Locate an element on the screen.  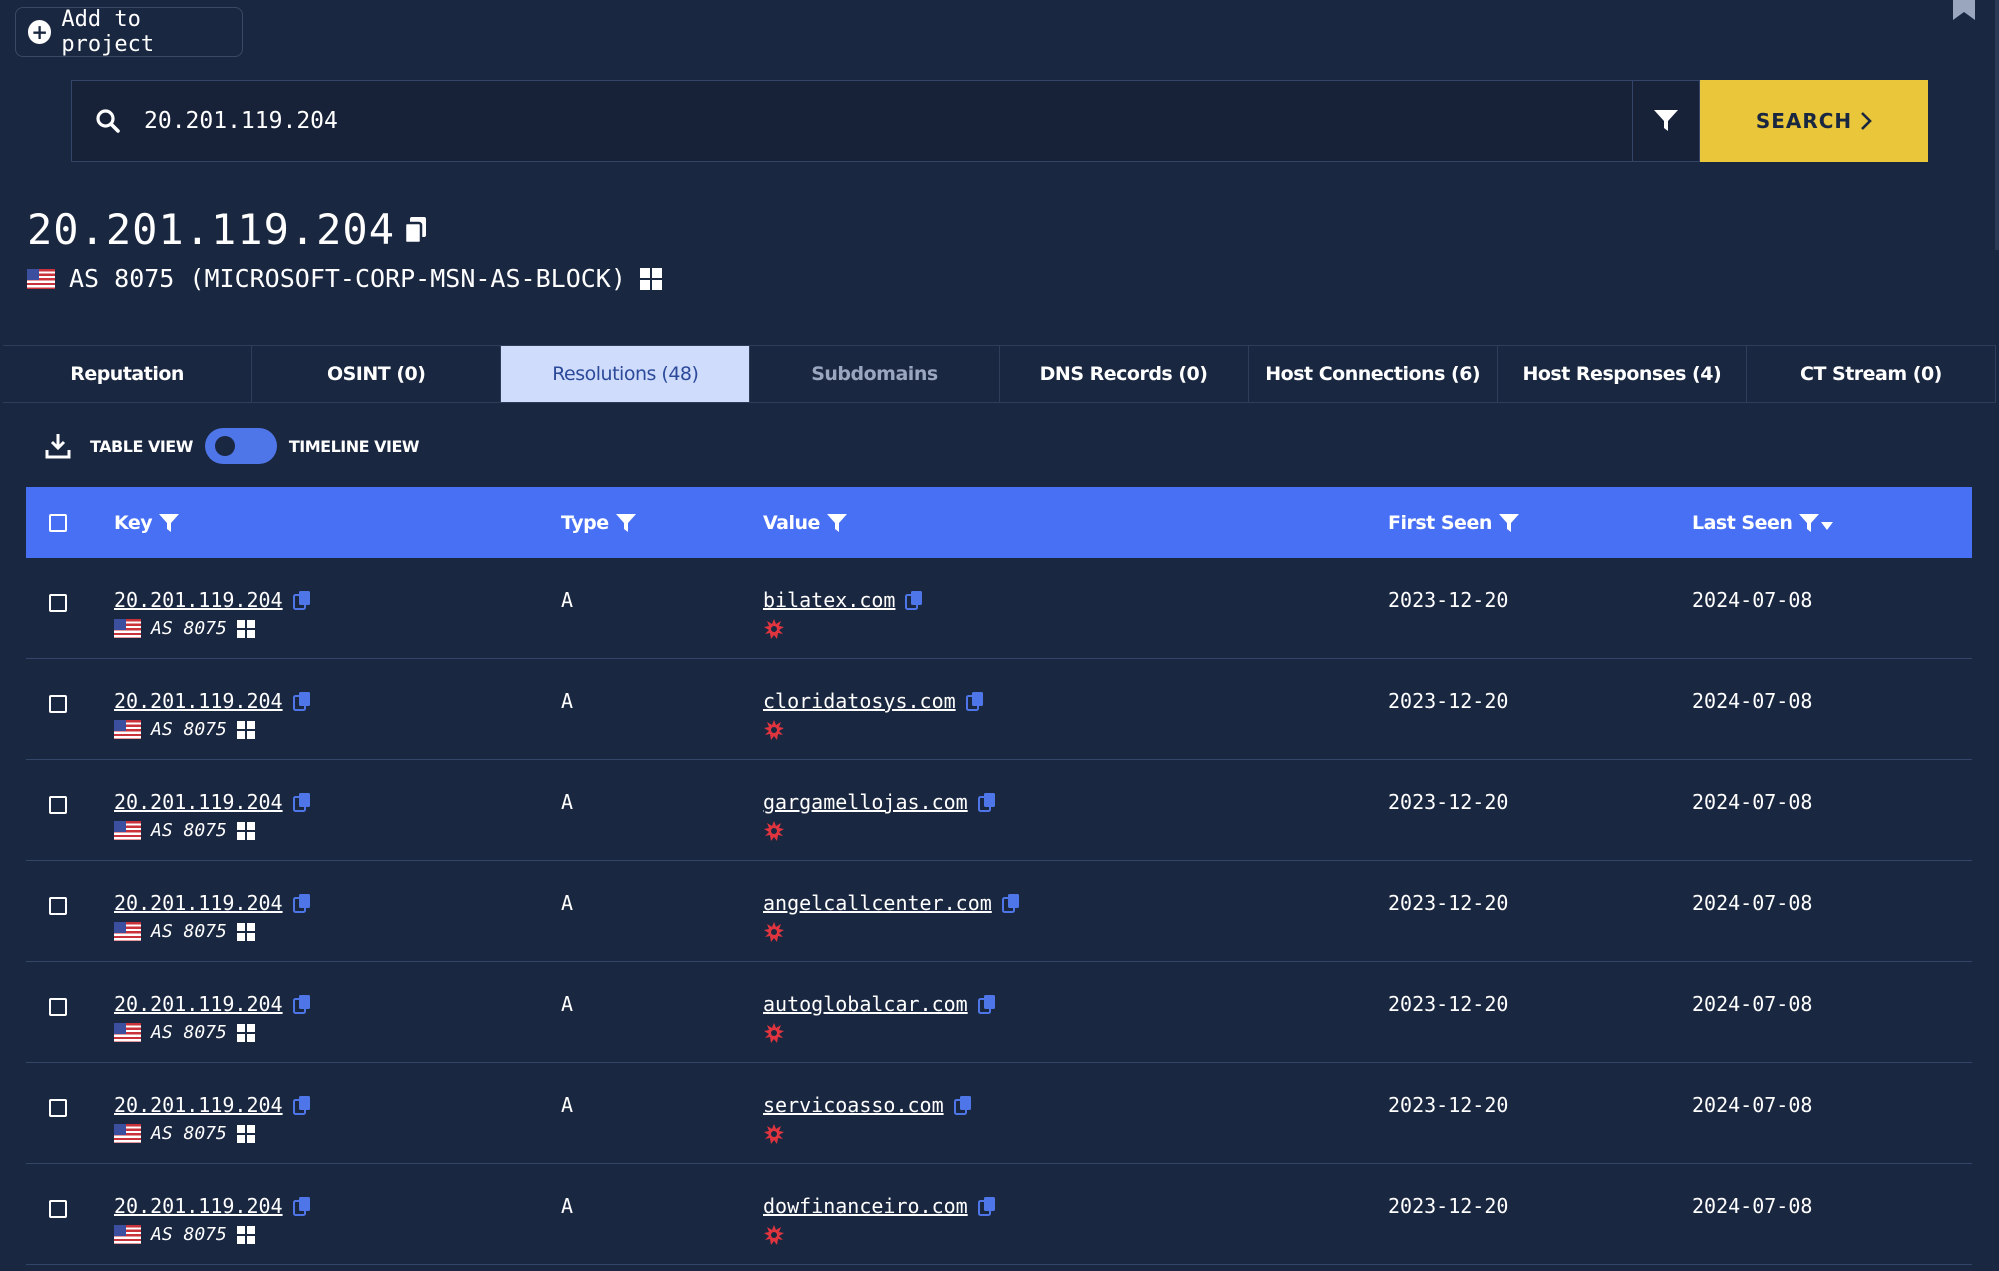
view-toggle-bar: TABLE VIEW TIMELINE VIEW is located at coordinates (232, 446).